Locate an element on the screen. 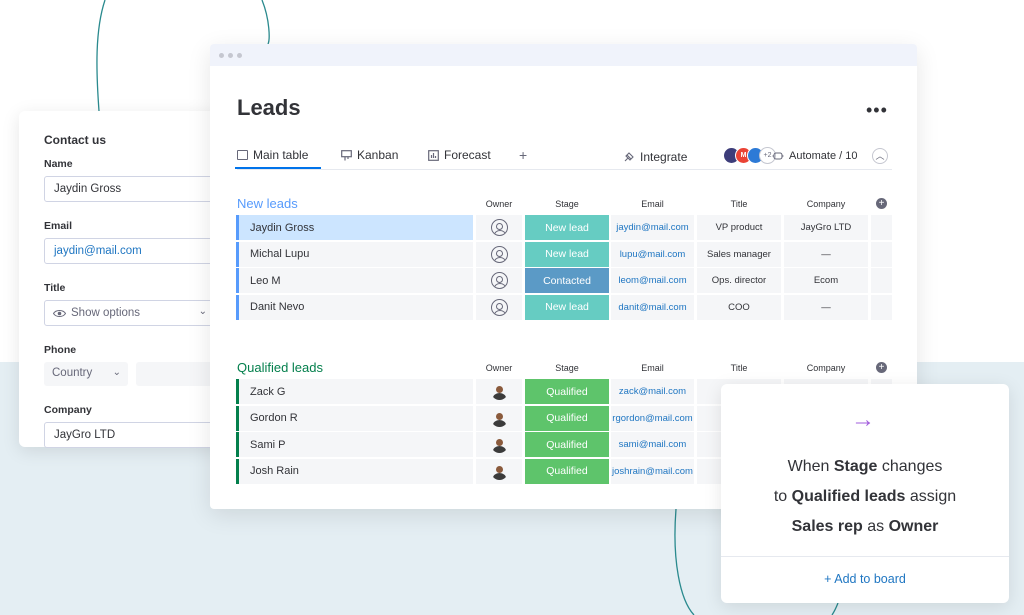 The height and width of the screenshot is (615, 1024). email-cell: jaydin@mail.com is located at coordinates (652, 227).